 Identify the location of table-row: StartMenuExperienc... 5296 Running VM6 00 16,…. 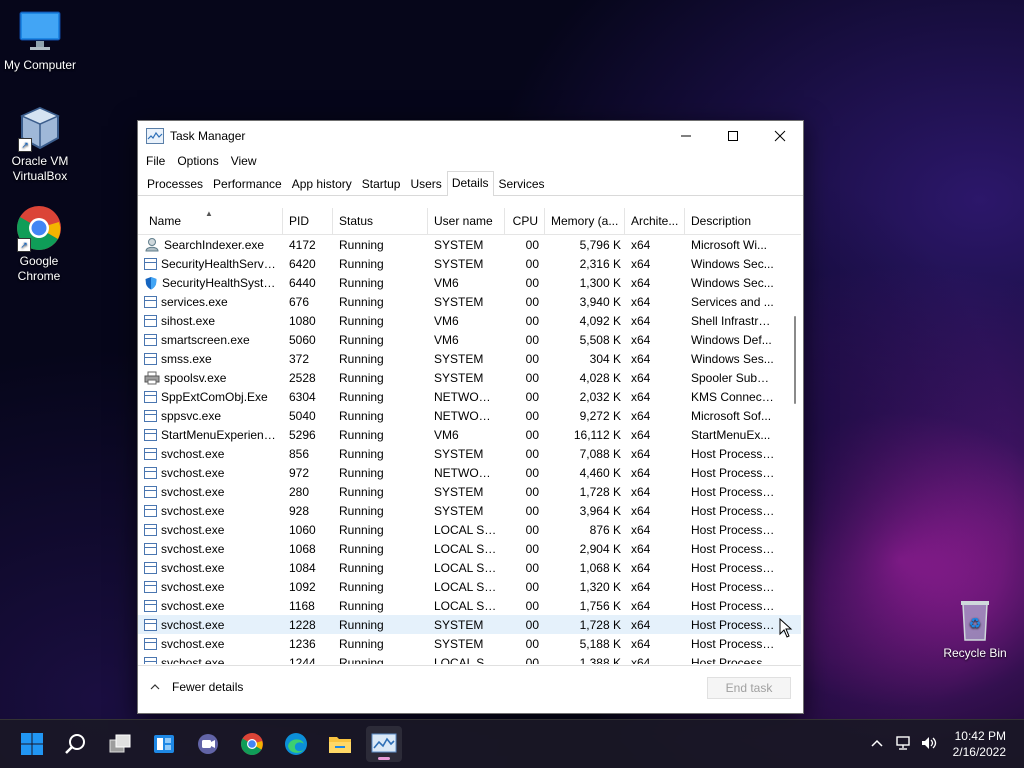
(469, 434).